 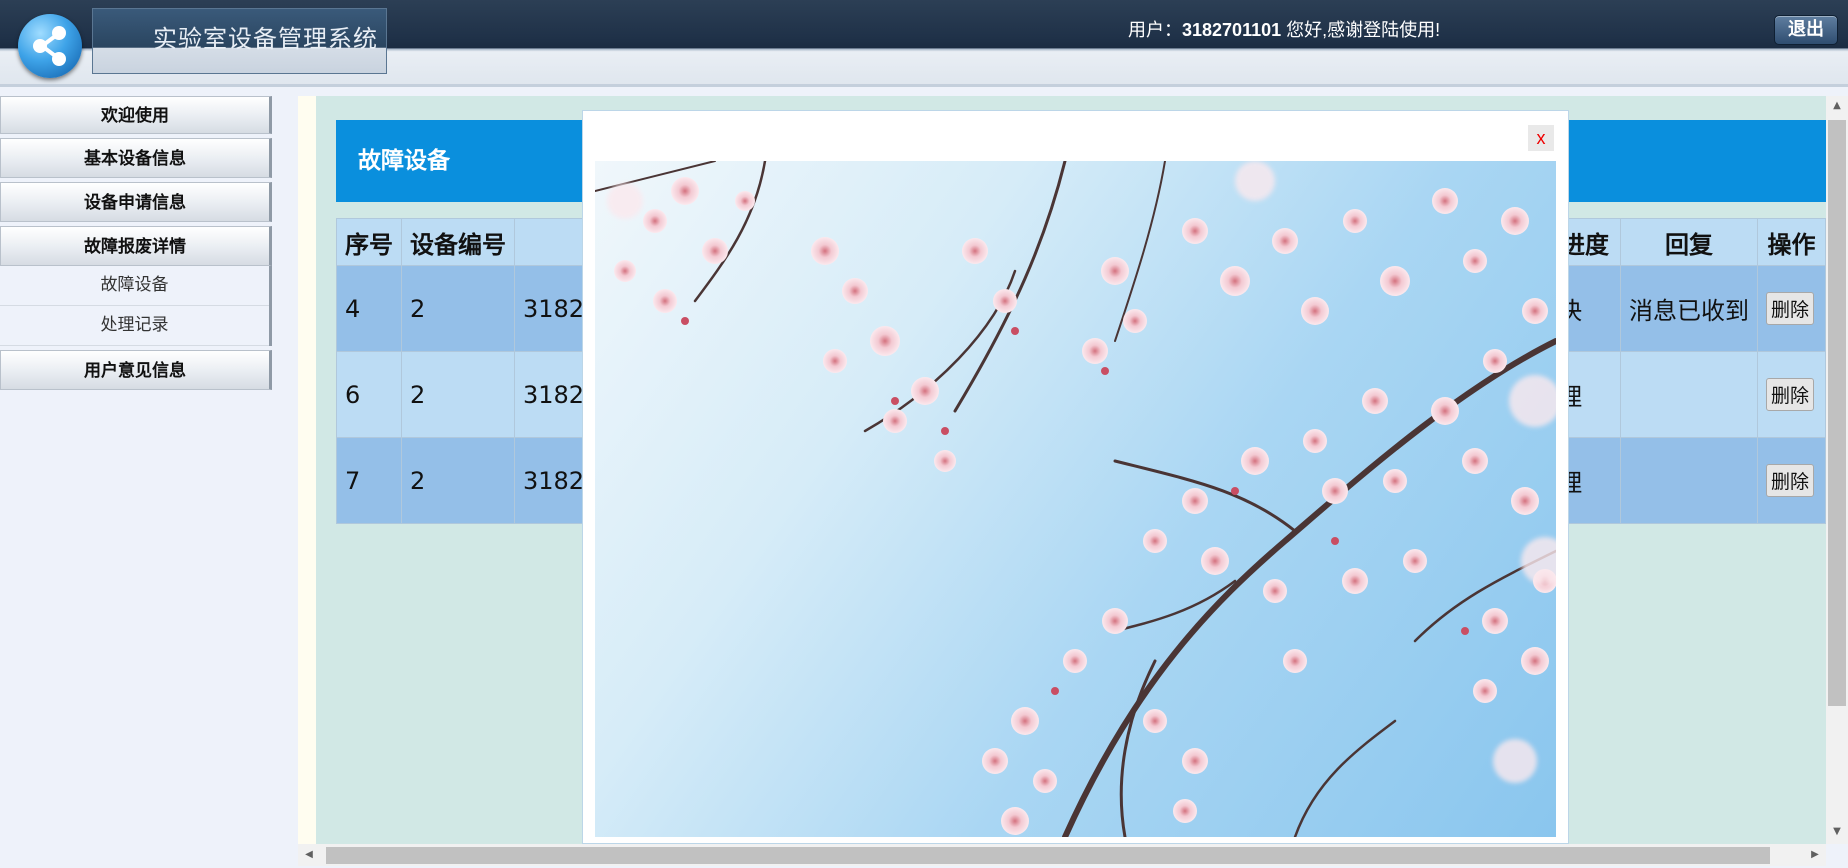 What do you see at coordinates (1837, 106) in the screenshot?
I see `scroll-up-arrow-icon: ▲` at bounding box center [1837, 106].